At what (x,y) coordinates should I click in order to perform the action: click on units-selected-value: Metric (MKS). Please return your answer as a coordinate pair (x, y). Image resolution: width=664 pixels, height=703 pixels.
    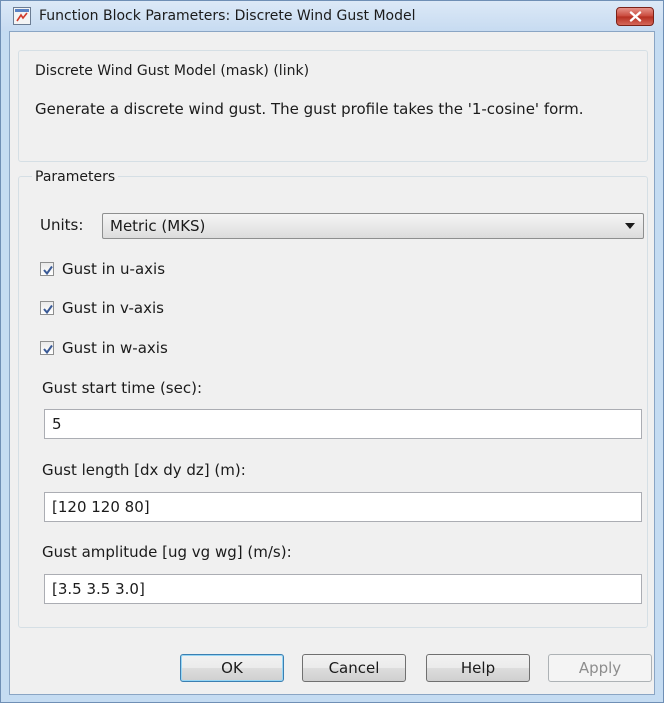
    Looking at the image, I should click on (158, 226).